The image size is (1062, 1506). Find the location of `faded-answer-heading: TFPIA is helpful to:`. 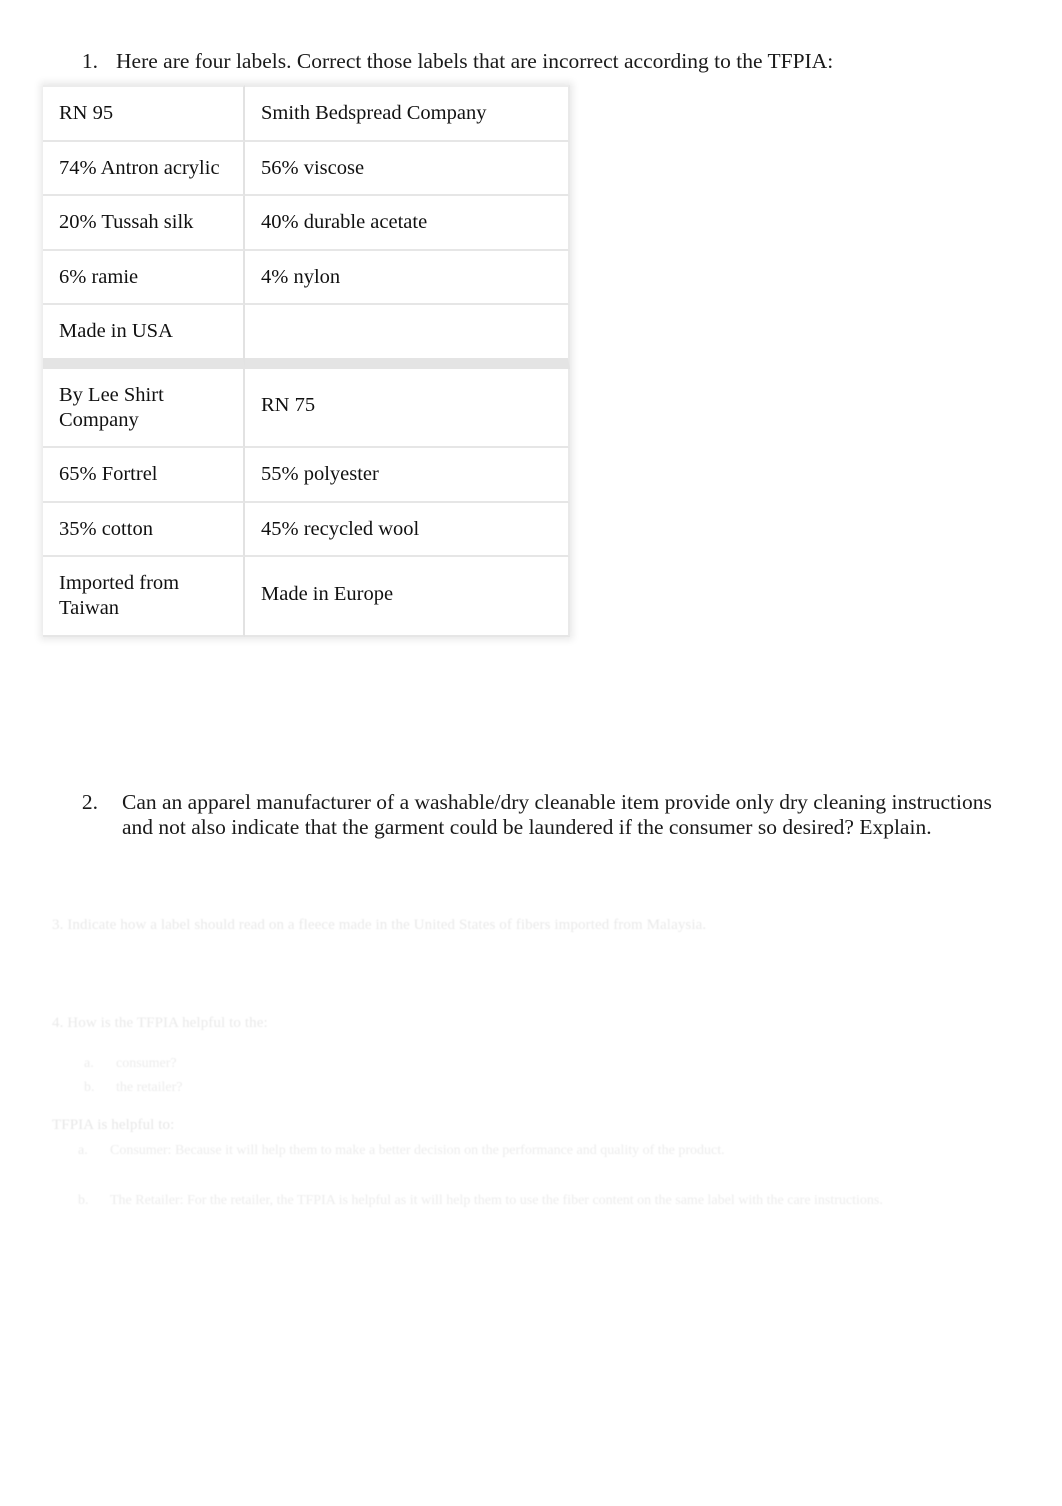

faded-answer-heading: TFPIA is helpful to: is located at coordinates (113, 1125).